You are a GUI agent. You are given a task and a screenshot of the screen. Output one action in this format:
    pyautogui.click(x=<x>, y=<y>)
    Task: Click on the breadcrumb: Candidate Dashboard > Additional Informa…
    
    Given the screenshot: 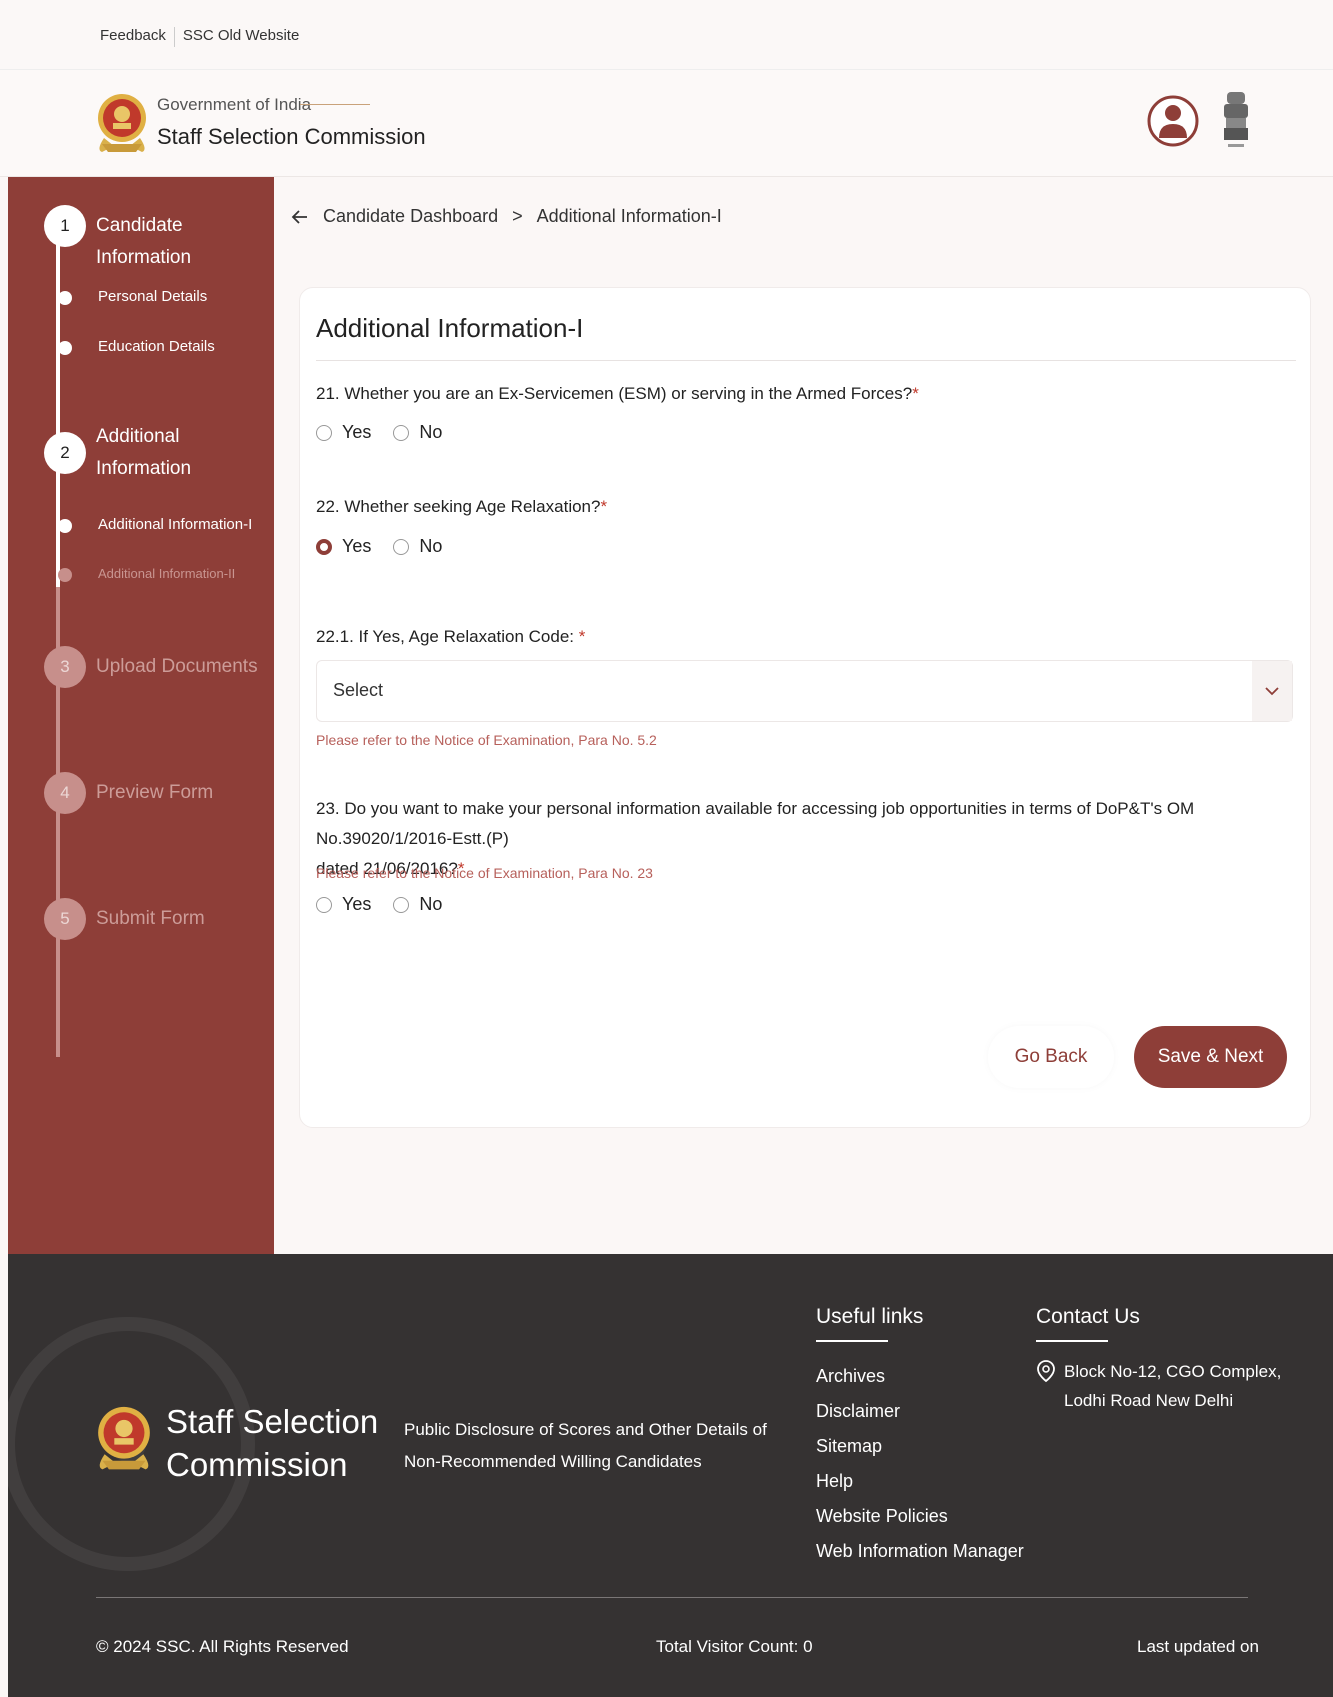 What is the action you would take?
    pyautogui.click(x=506, y=216)
    